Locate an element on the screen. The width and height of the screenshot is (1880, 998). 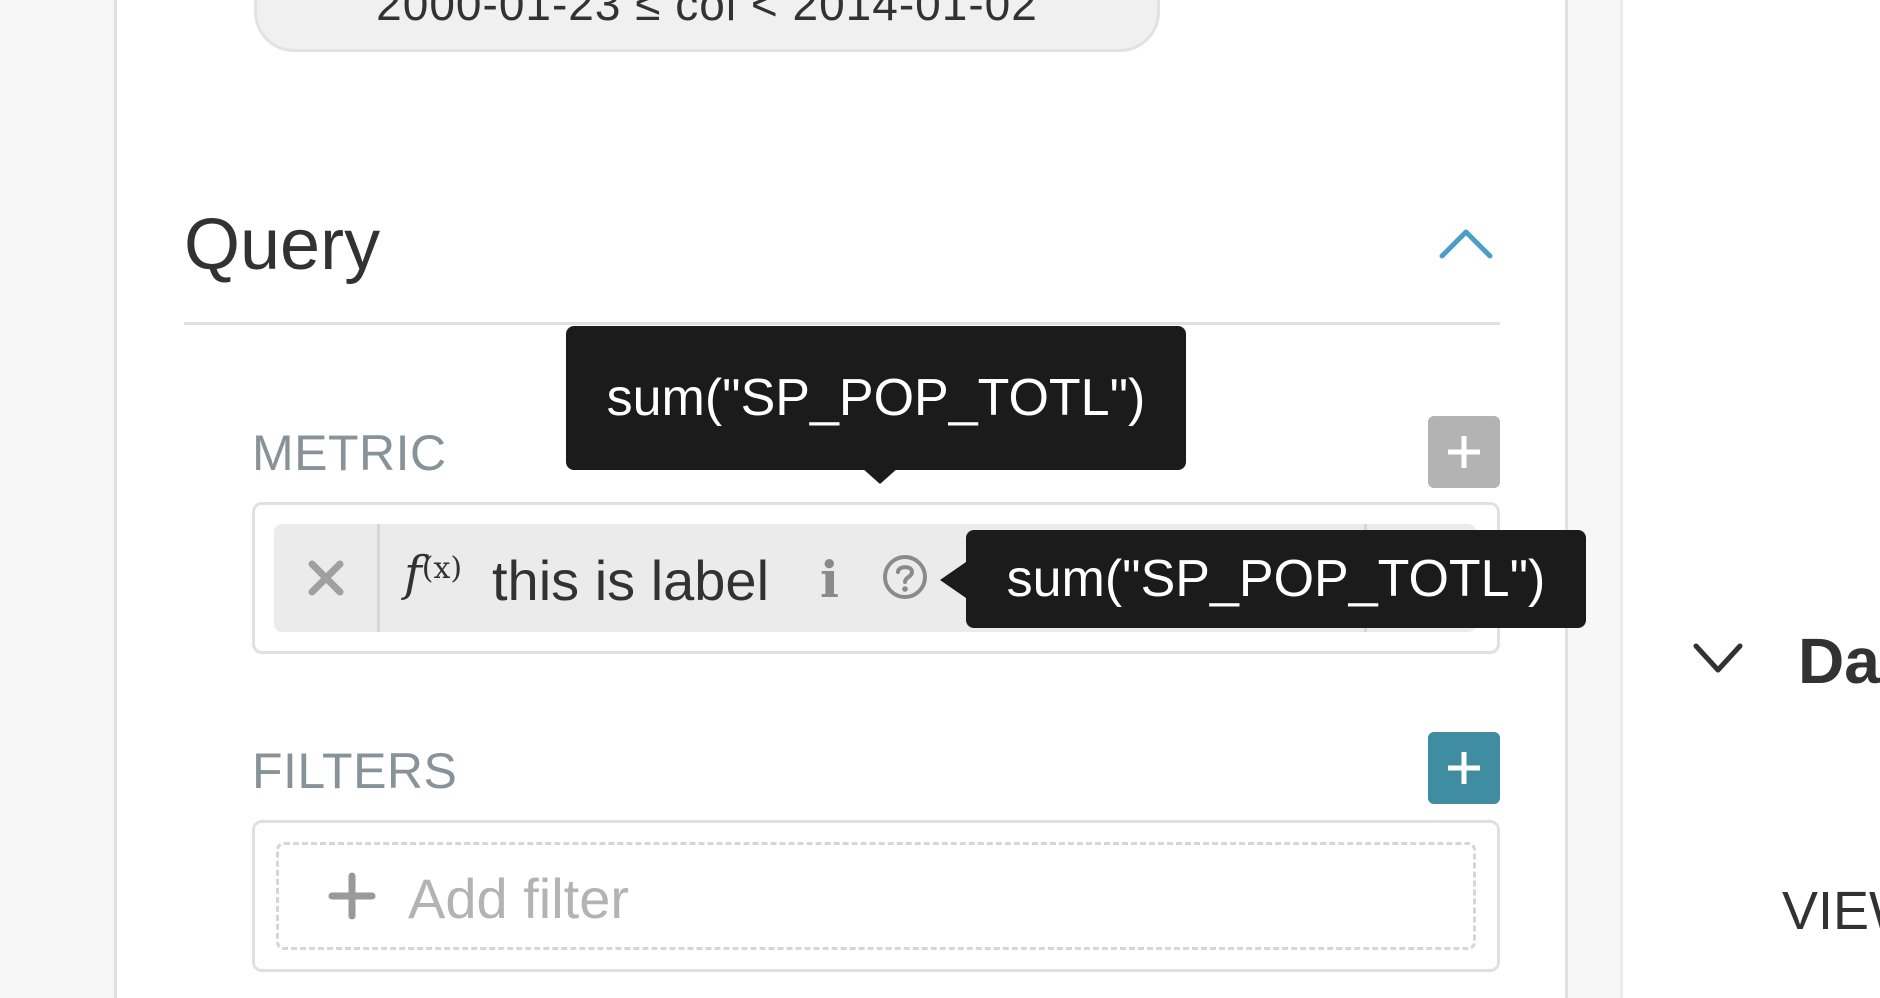
filters-label: FILTERS is located at coordinates (355, 771).